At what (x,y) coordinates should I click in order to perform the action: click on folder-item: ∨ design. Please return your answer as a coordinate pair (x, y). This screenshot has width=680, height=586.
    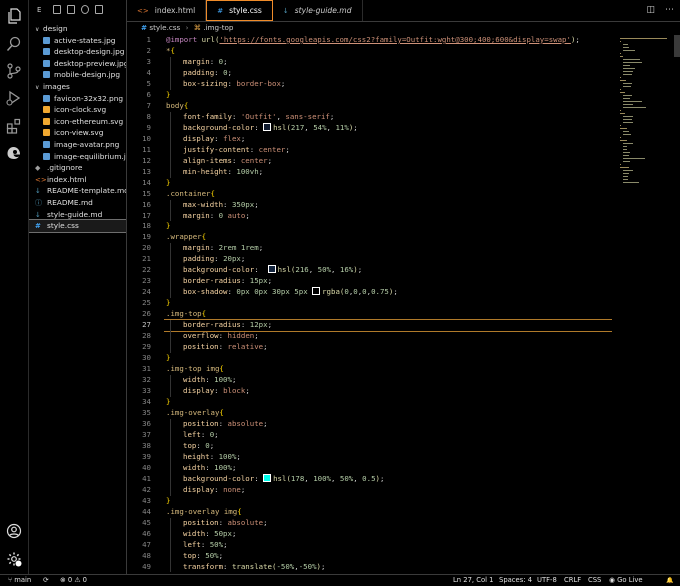
    Looking at the image, I should click on (77, 29).